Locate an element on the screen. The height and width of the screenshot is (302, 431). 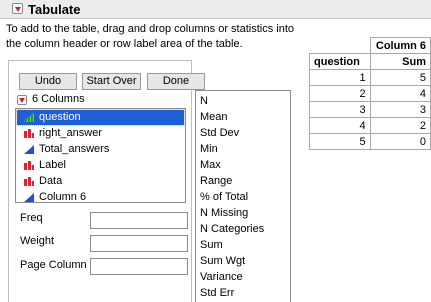
row-label: 1 is located at coordinates (340, 77).